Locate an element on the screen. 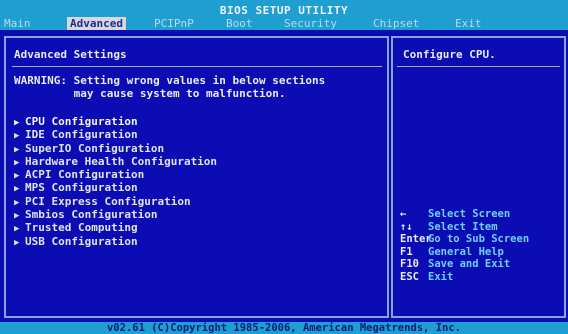 This screenshot has width=568, height=334. legend-desc: Select Item is located at coordinates (463, 226).